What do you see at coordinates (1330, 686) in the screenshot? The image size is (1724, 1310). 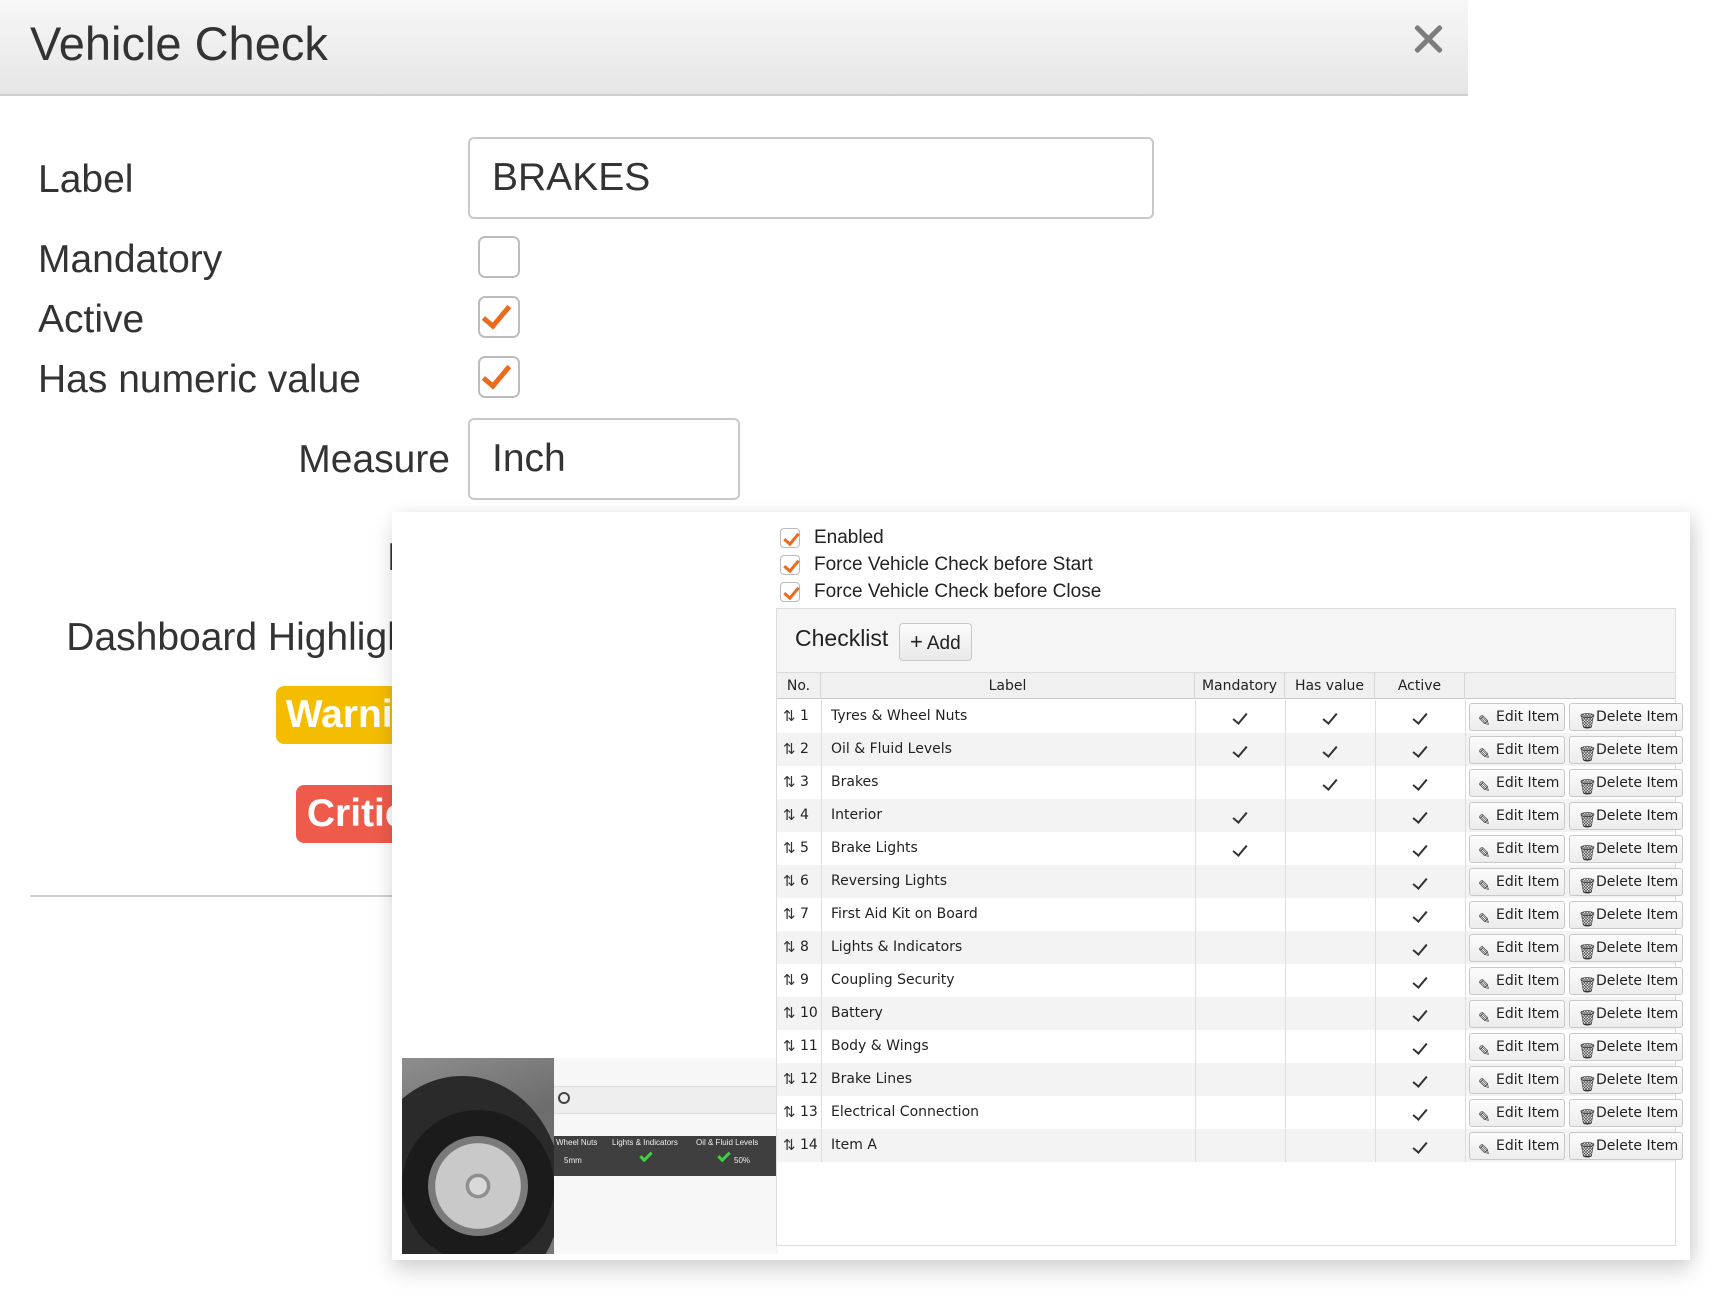 I see `column-header-has-value: Has value` at bounding box center [1330, 686].